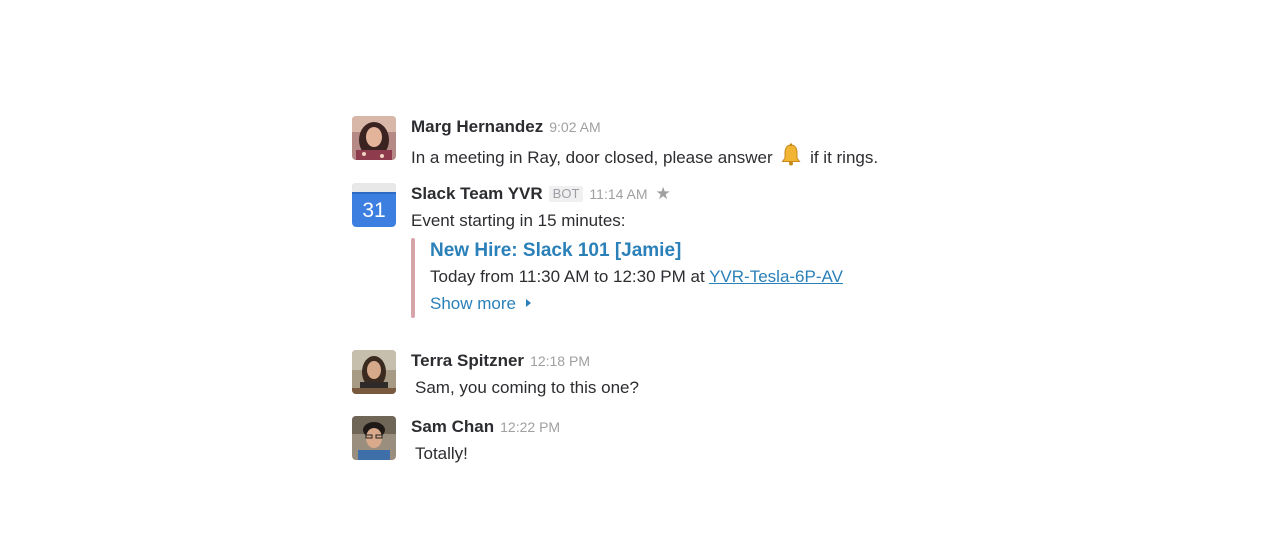  Describe the element at coordinates (477, 193) in the screenshot. I see `sender-name: Slack Team YVR` at that location.